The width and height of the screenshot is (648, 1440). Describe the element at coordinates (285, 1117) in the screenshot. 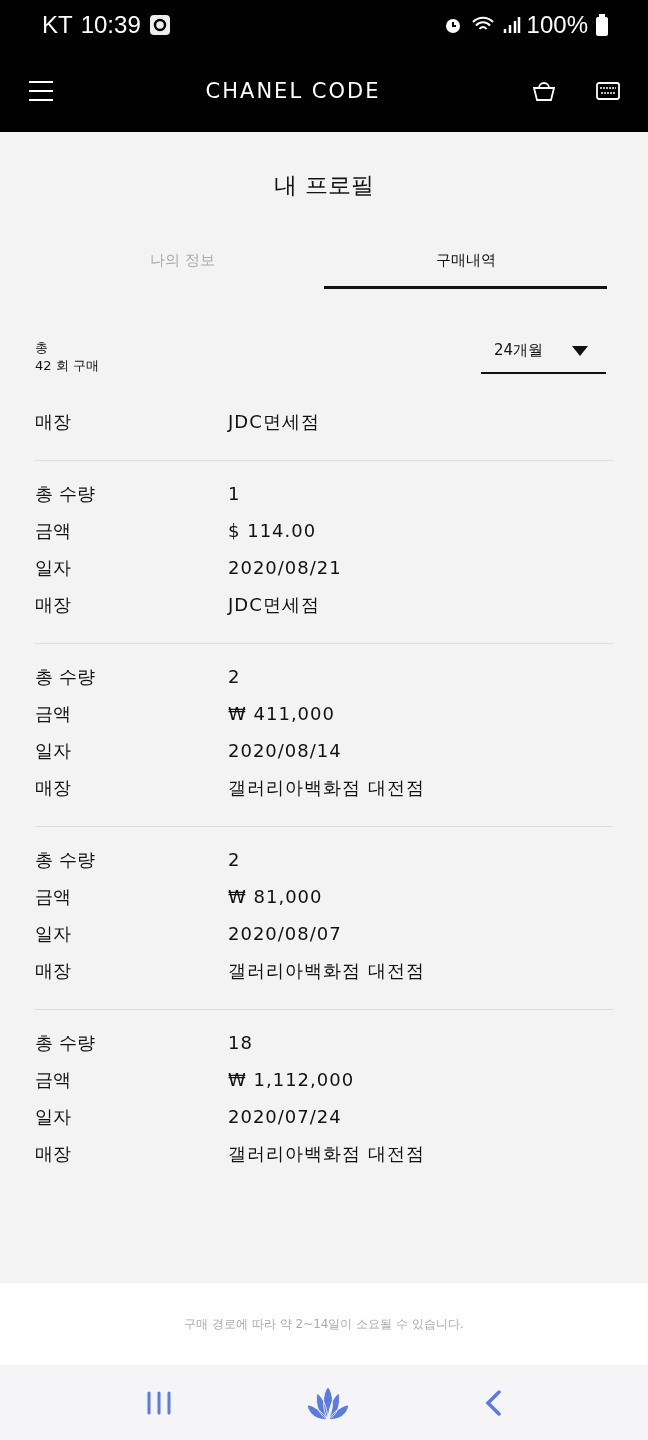

I see `field-value: 2020/07/24` at that location.